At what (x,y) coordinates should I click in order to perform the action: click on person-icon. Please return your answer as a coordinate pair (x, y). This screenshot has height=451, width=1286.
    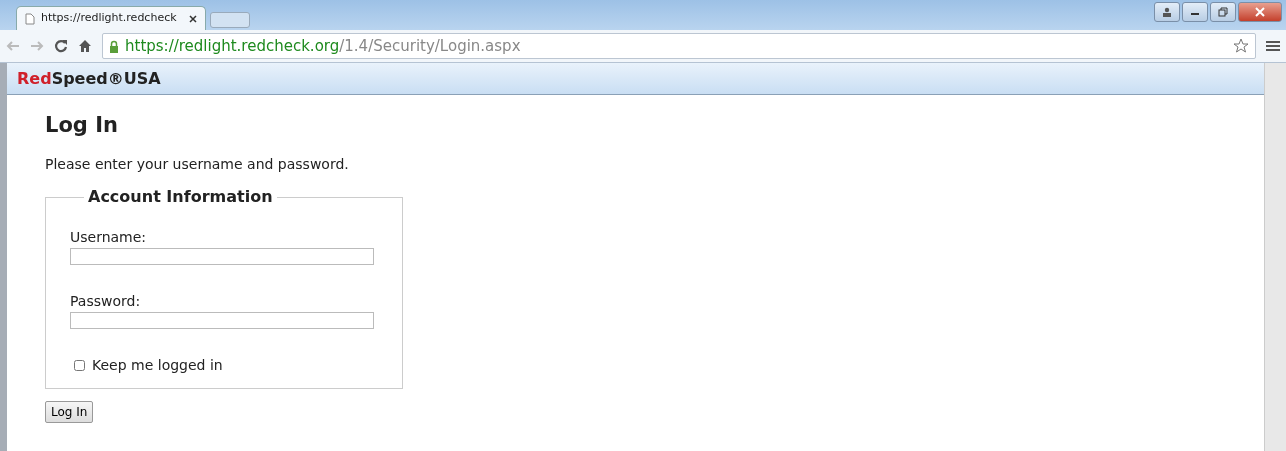
    Looking at the image, I should click on (1167, 12).